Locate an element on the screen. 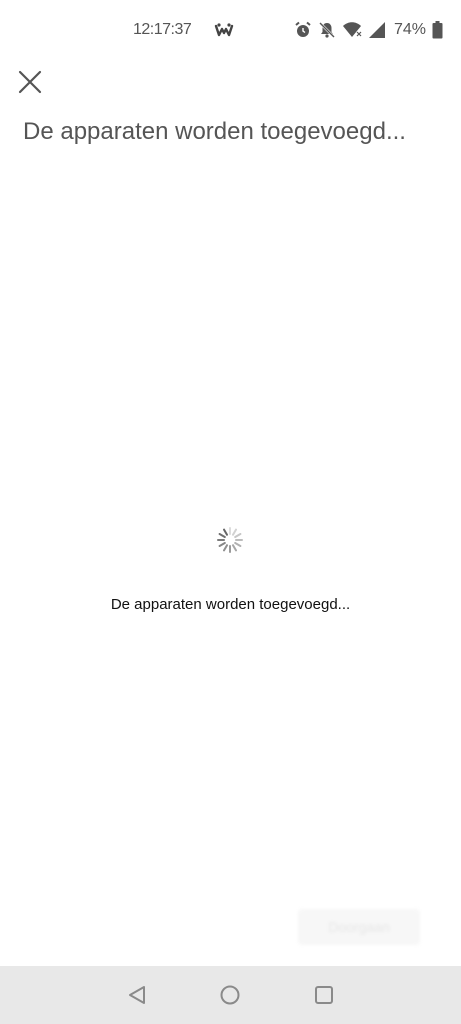 The width and height of the screenshot is (461, 1024). recents-icon is located at coordinates (324, 995).